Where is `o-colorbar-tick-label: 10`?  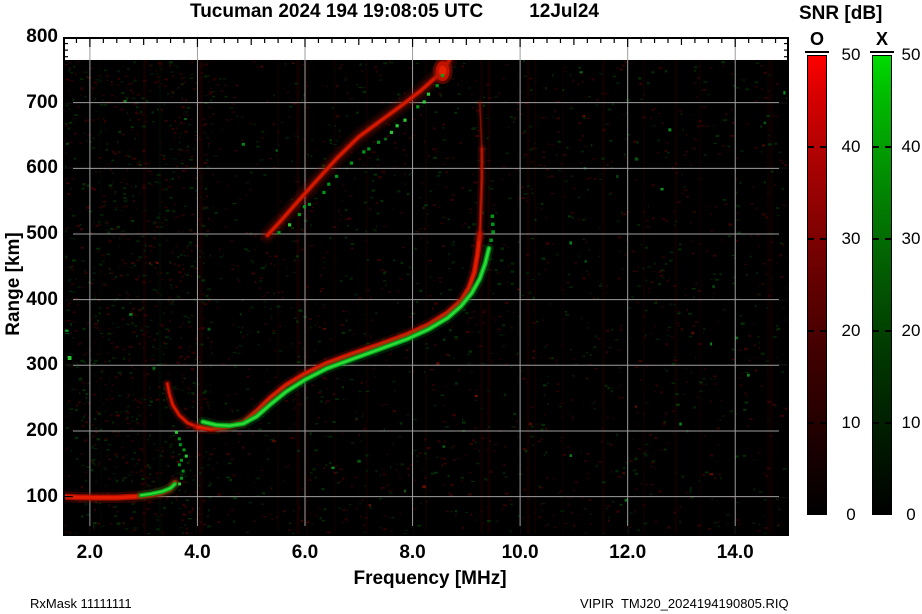
o-colorbar-tick-label: 10 is located at coordinates (851, 422).